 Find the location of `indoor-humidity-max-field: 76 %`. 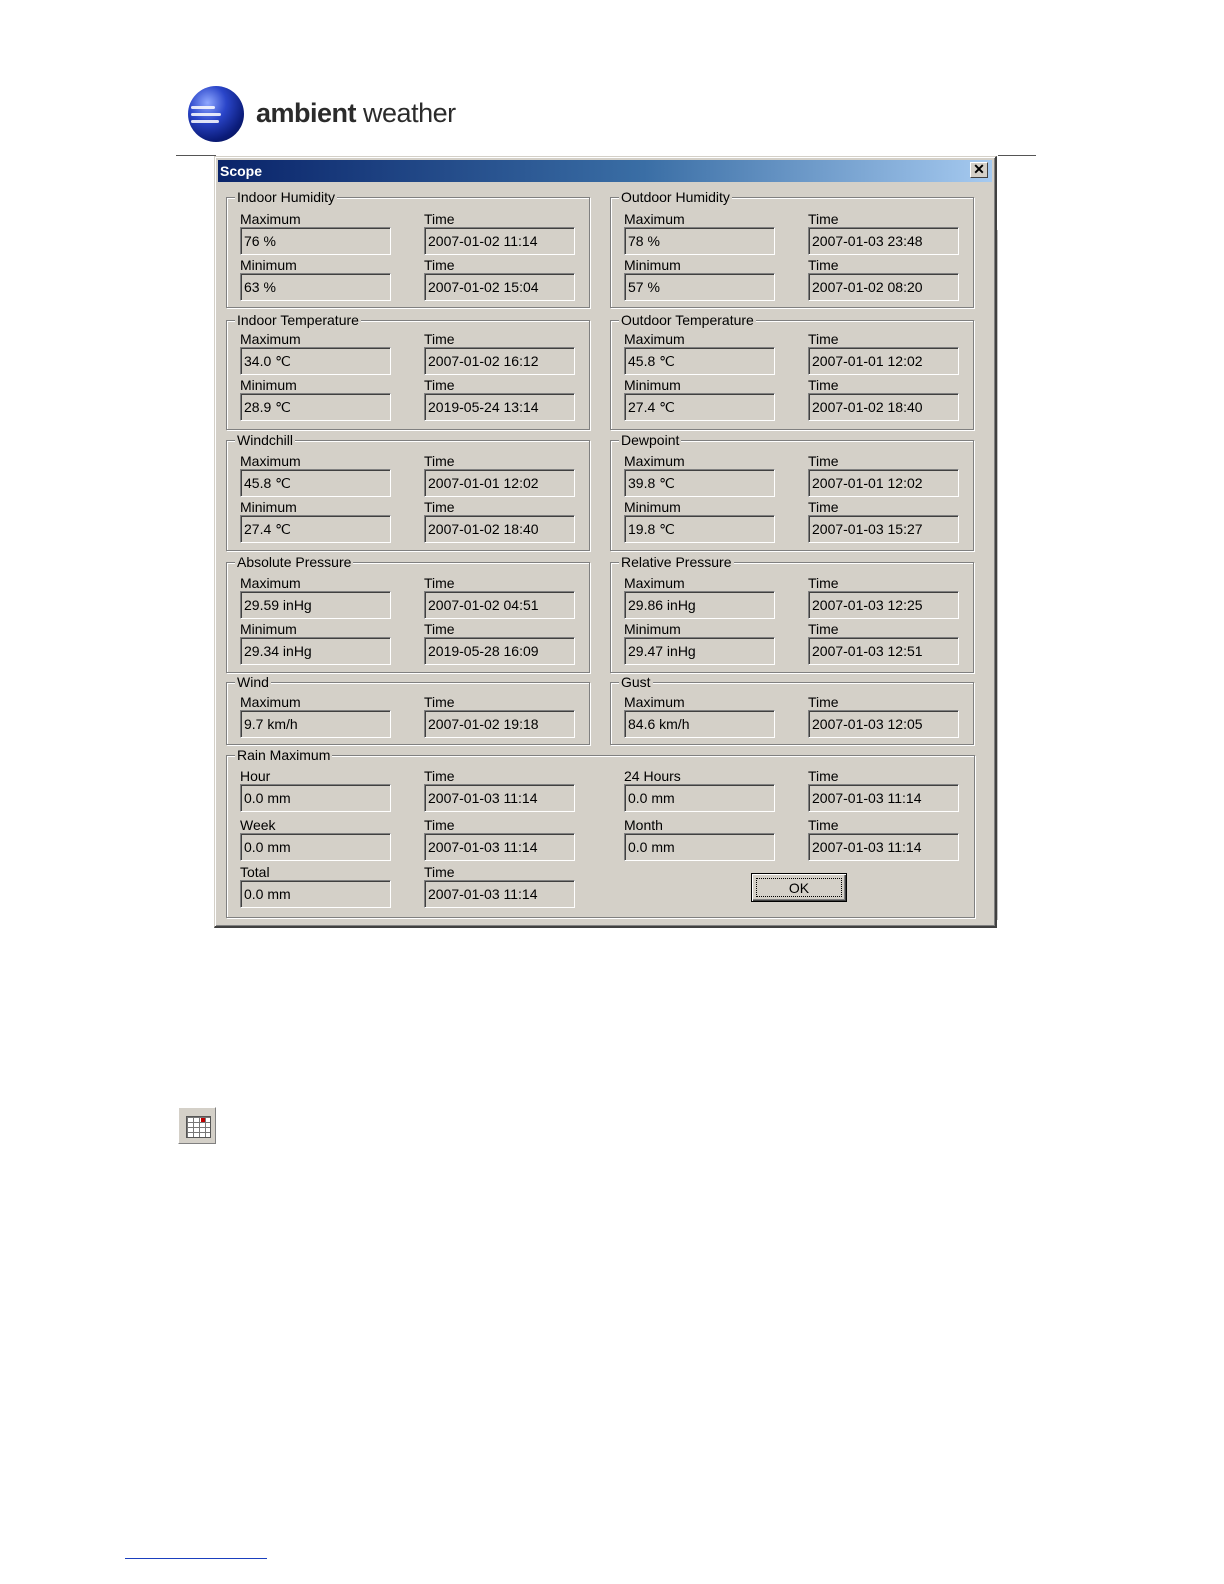

indoor-humidity-max-field: 76 % is located at coordinates (315, 241).